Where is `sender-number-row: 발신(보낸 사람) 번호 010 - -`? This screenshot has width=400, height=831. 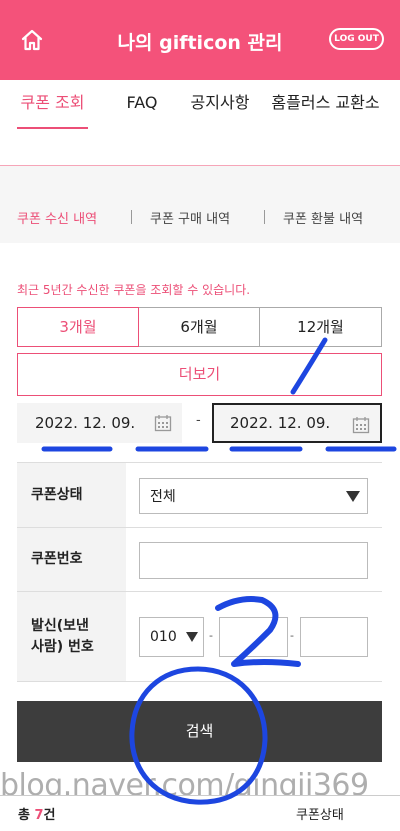 sender-number-row: 발신(보낸 사람) 번호 010 - - is located at coordinates (199, 637).